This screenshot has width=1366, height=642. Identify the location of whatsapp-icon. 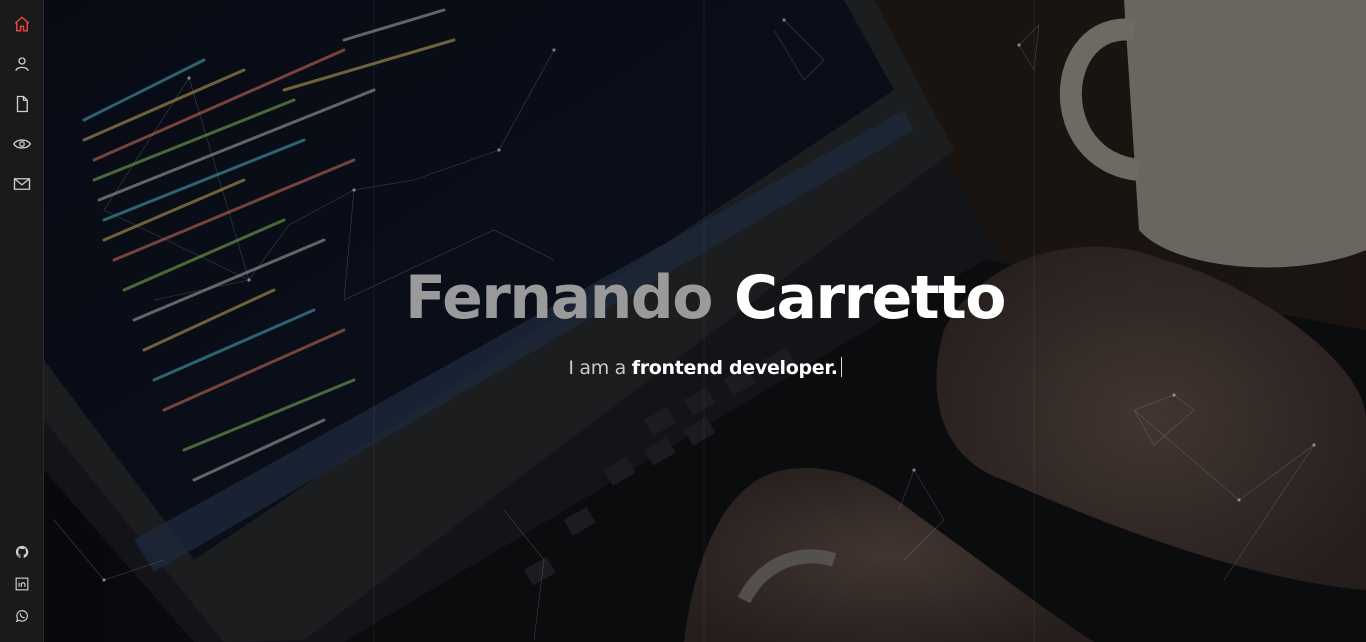
(21, 616).